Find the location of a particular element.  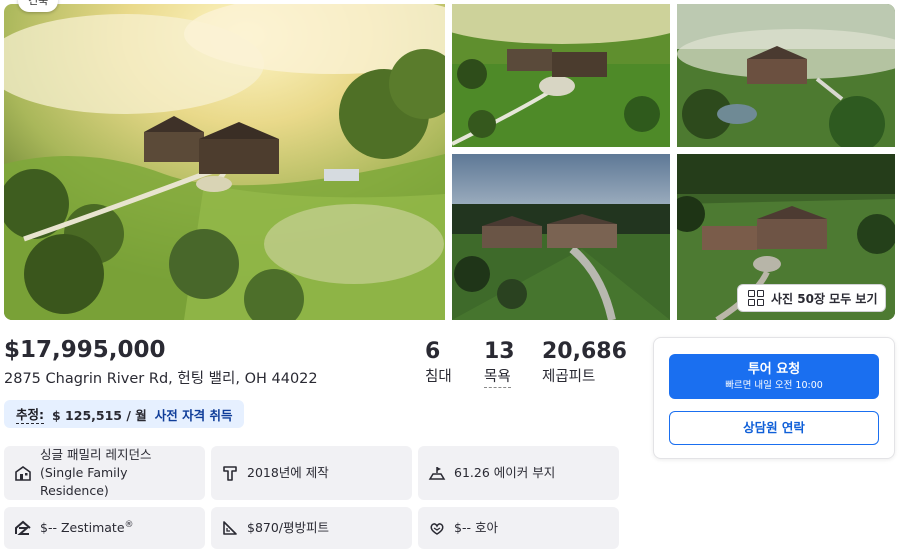

prequalify-link: 사전 자격 취득 is located at coordinates (194, 414).